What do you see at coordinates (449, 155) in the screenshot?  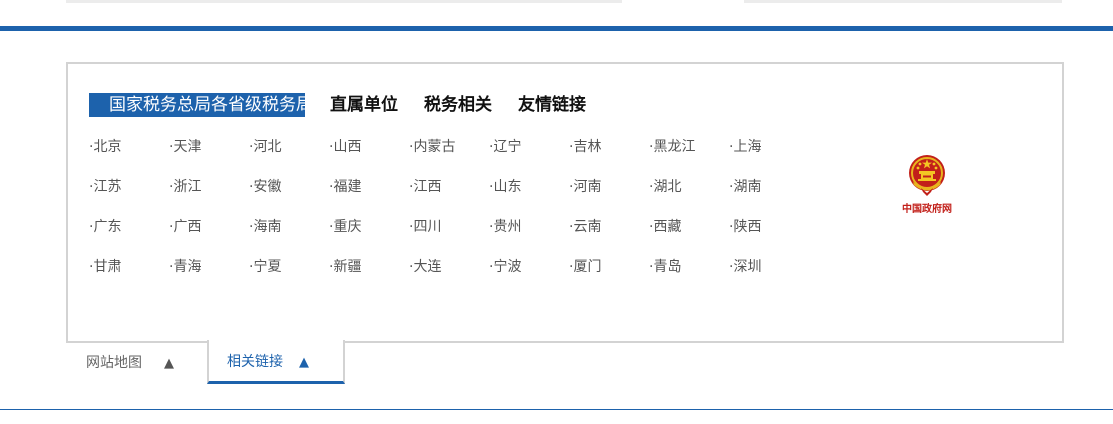 I see `link-item: ·内蒙古` at bounding box center [449, 155].